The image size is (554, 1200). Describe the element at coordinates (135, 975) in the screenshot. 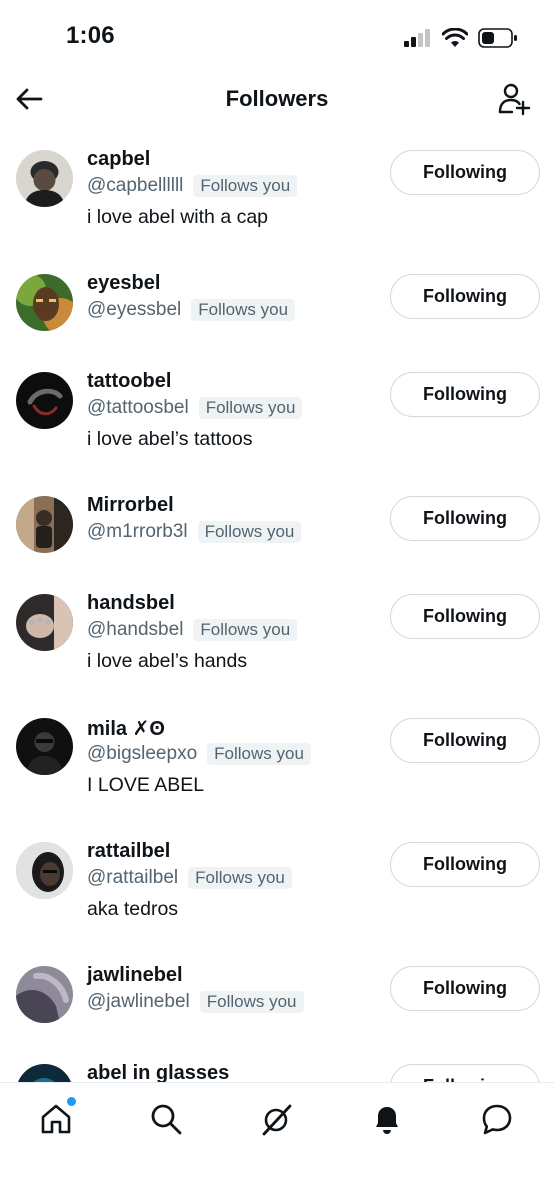

I see `follower-name: jawlinebel` at that location.